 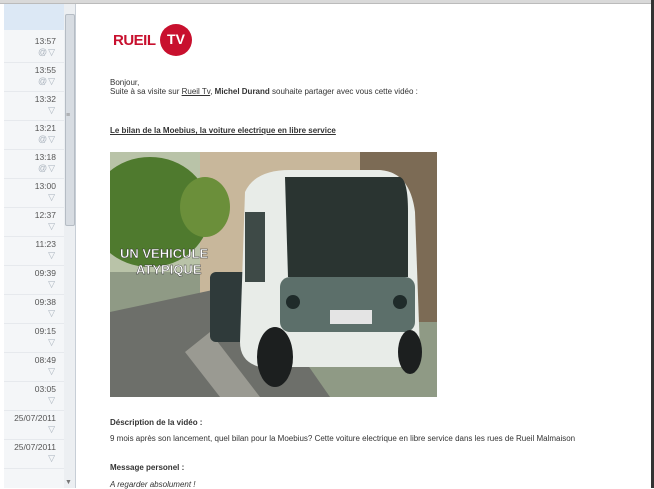 I want to click on description-heading: Déscription de la vidéo :, so click(x=156, y=422).